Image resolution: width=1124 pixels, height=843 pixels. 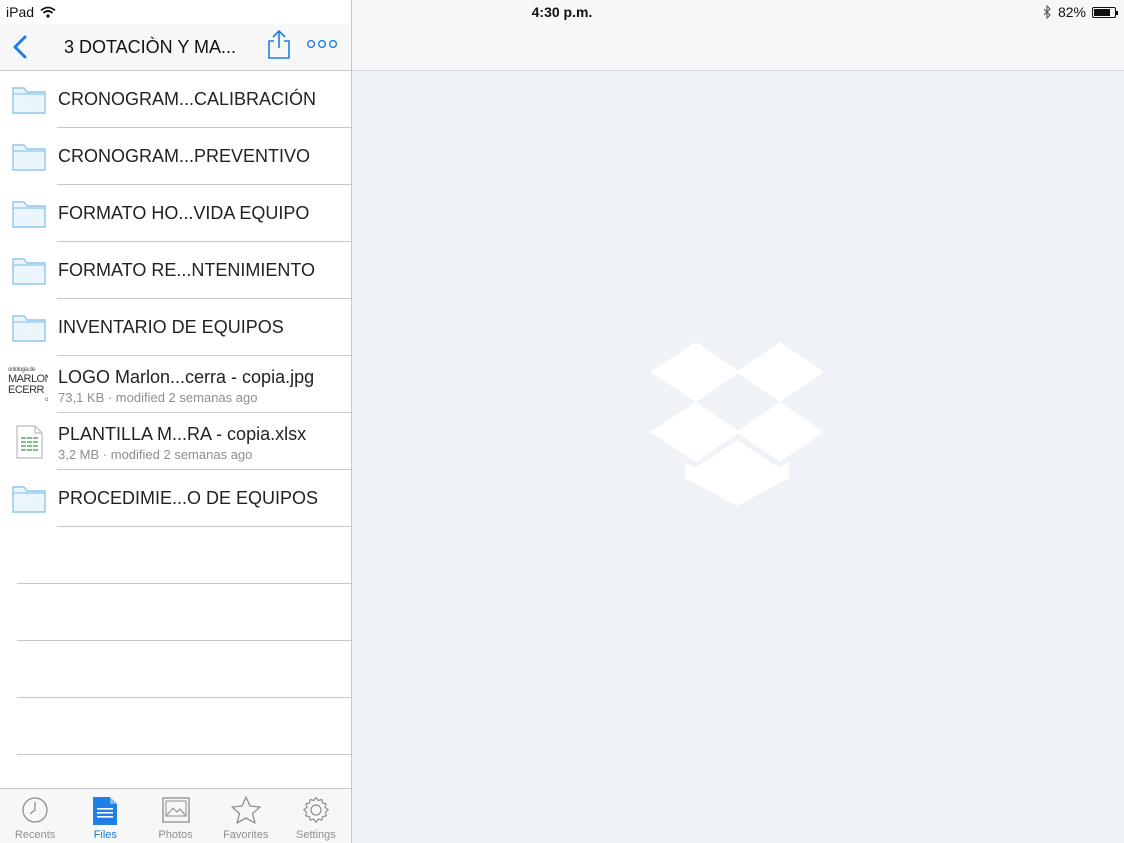 I want to click on tab-favorites: Favorites, so click(x=246, y=816).